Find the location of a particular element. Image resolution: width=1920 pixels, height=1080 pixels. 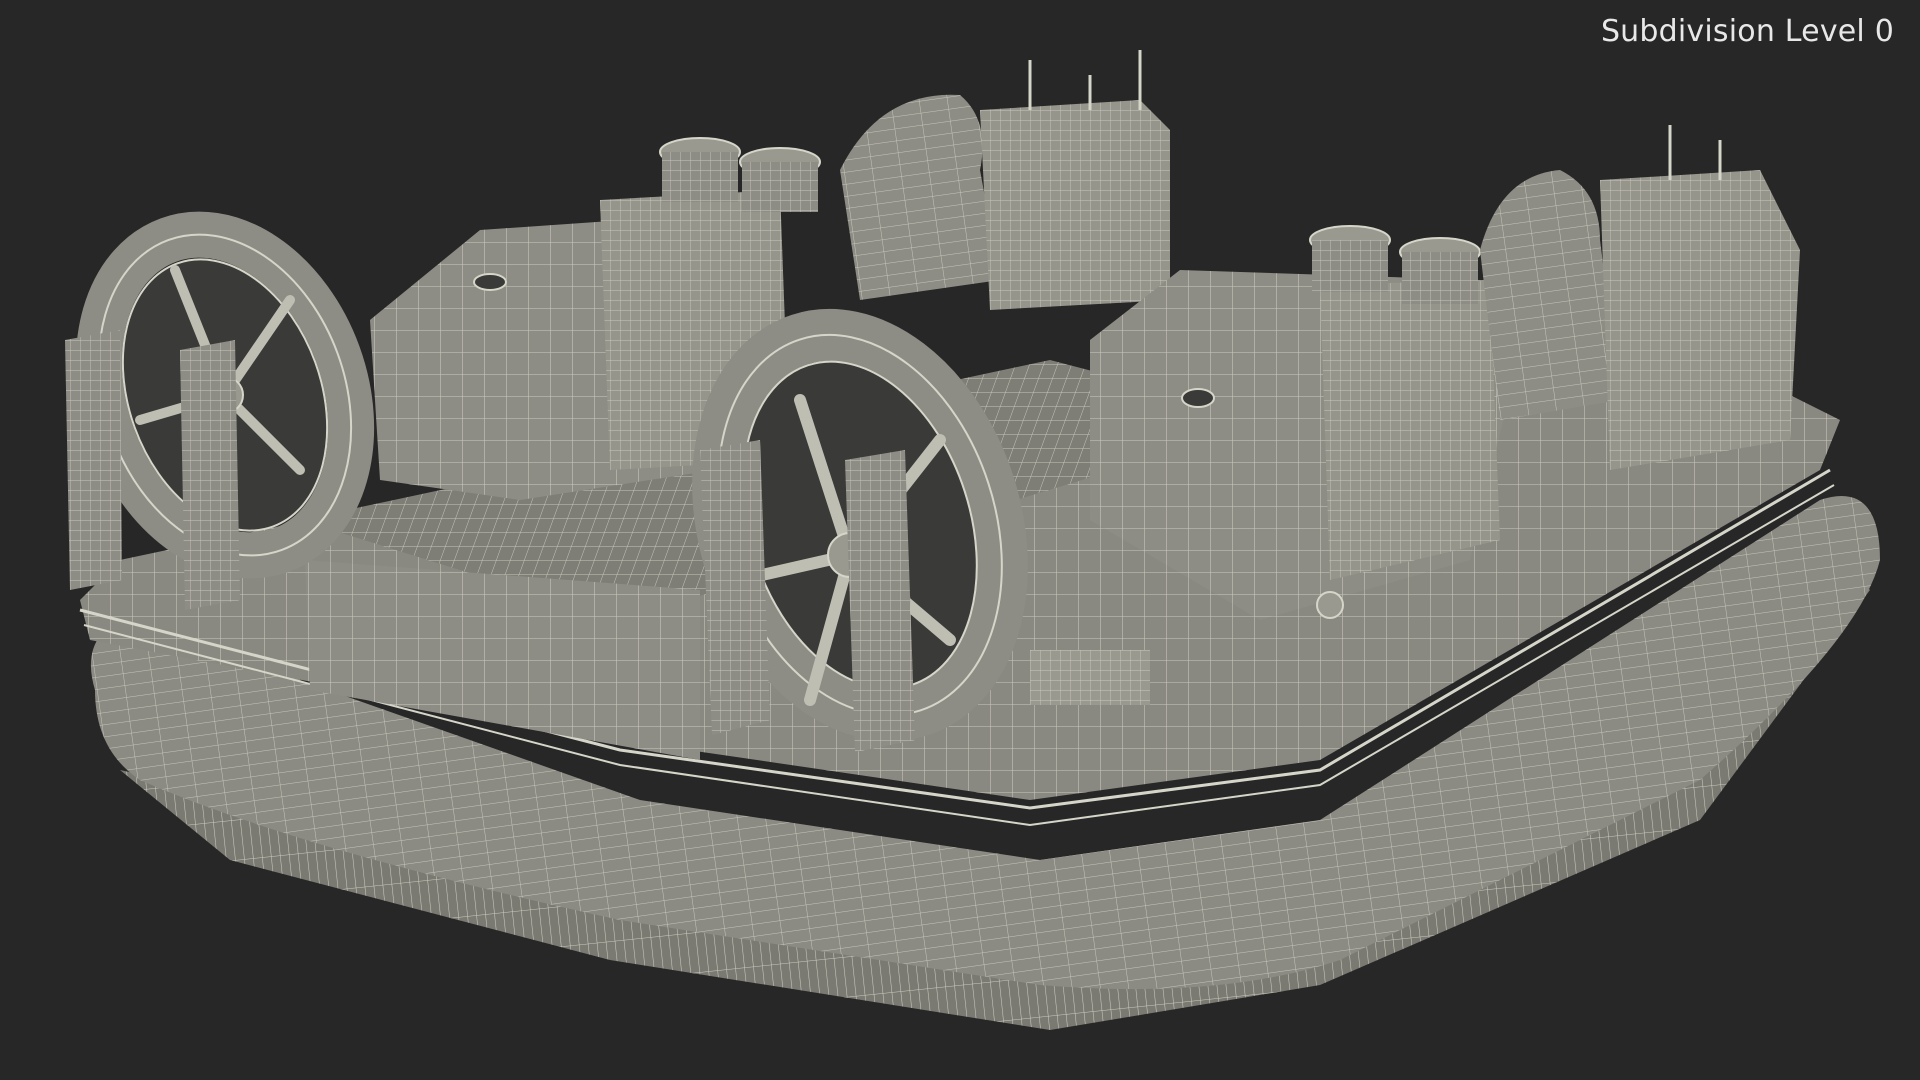

subdivision-level-label: Subdivision Level 0 is located at coordinates (1747, 31).